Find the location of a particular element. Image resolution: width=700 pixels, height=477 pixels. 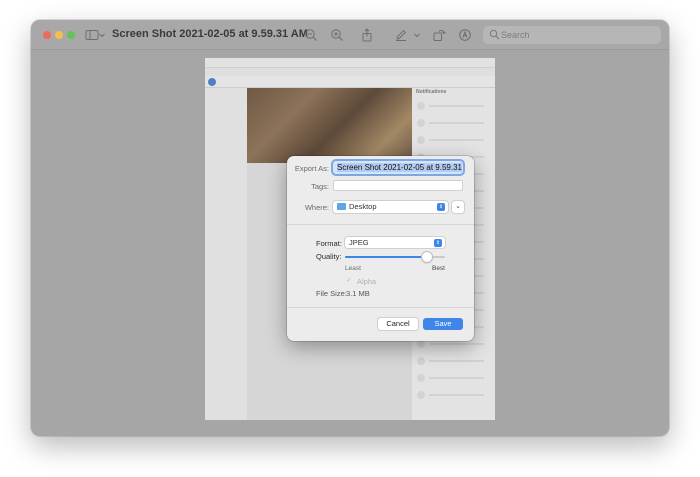

annotate-icon is located at coordinates (465, 35).